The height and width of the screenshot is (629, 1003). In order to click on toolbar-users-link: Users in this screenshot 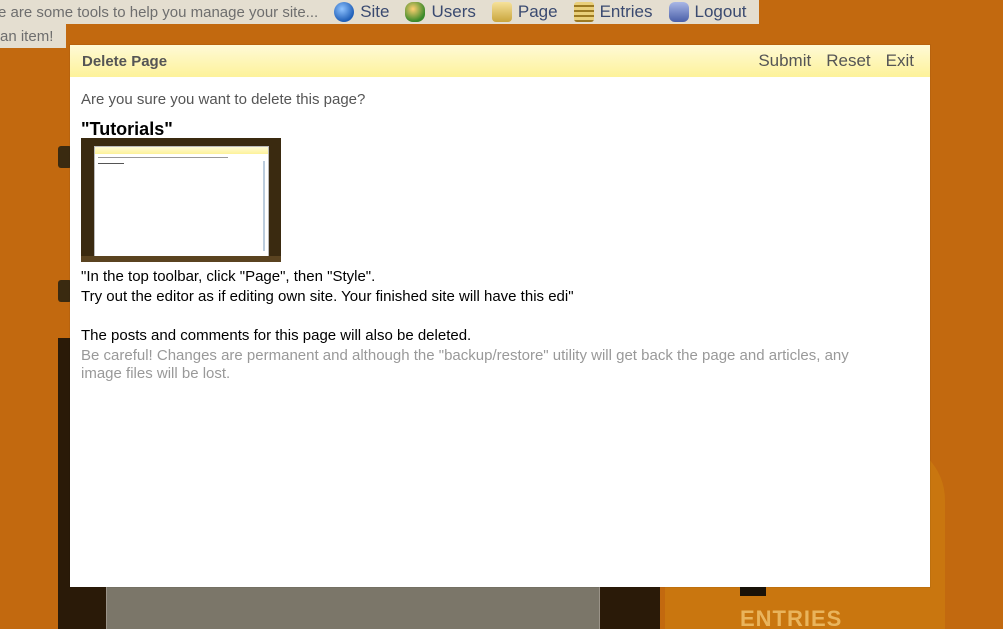, I will do `click(440, 12)`.